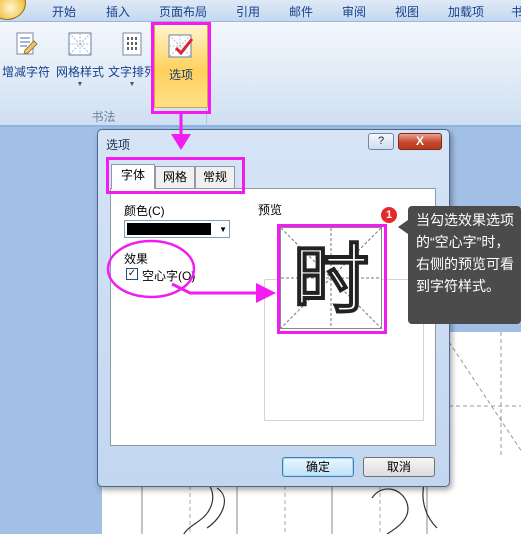 The width and height of the screenshot is (521, 534). I want to click on callout-badge: 1, so click(389, 215).